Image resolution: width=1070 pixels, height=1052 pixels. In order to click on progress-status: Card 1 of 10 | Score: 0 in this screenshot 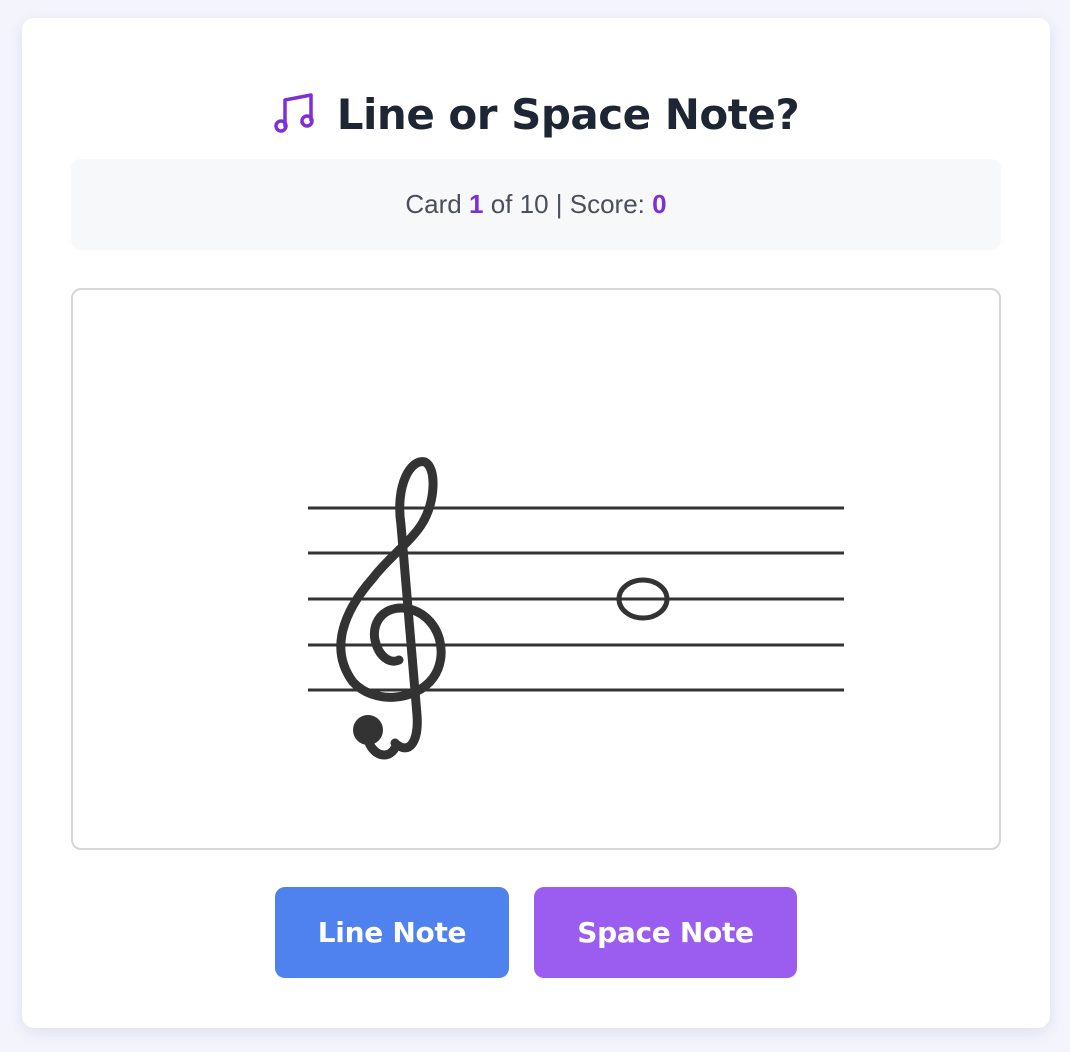, I will do `click(536, 204)`.